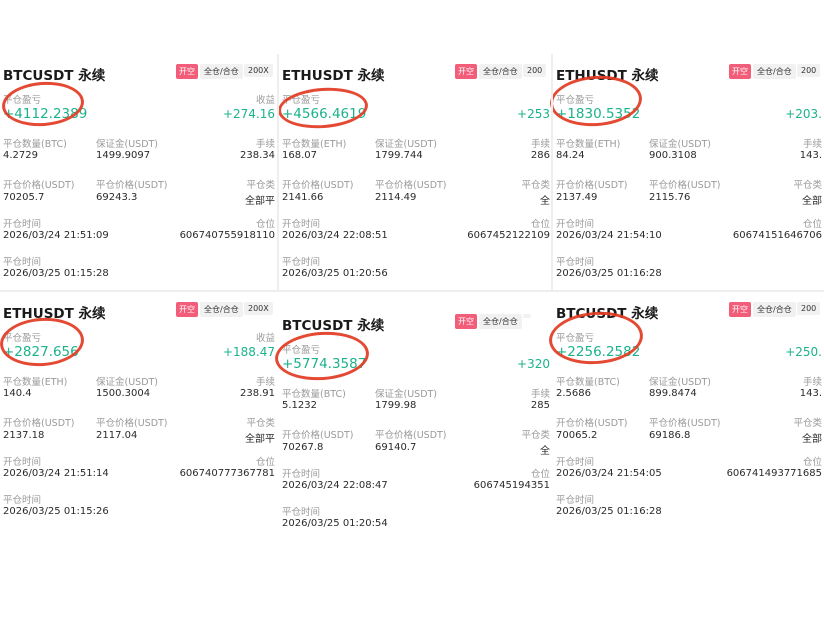 The width and height of the screenshot is (824, 618). I want to click on close-price-value: 2117.04, so click(117, 435).